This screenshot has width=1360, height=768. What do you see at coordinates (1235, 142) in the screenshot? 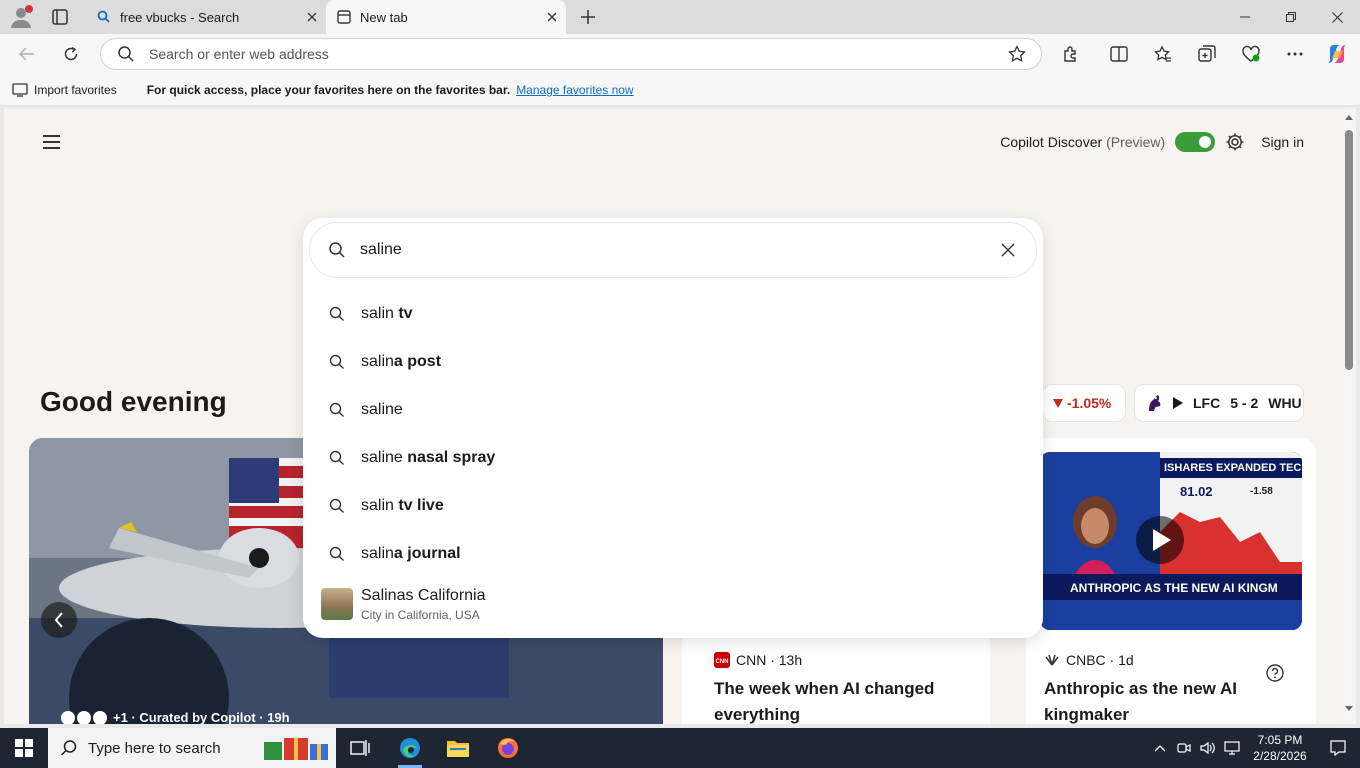
I see `settings-gear-icon` at bounding box center [1235, 142].